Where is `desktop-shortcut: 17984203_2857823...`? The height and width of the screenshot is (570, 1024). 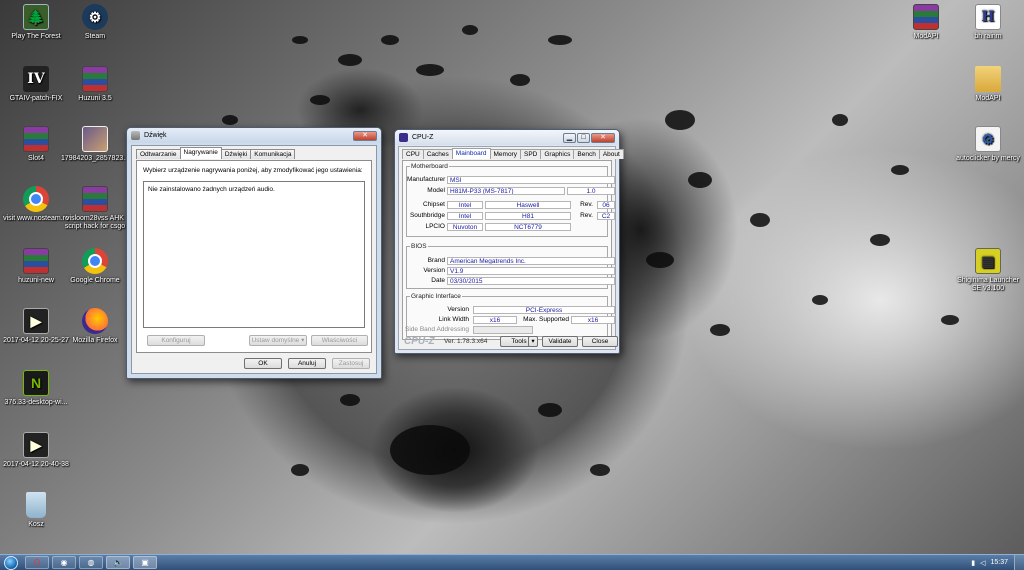 desktop-shortcut: 17984203_2857823... is located at coordinates (95, 144).